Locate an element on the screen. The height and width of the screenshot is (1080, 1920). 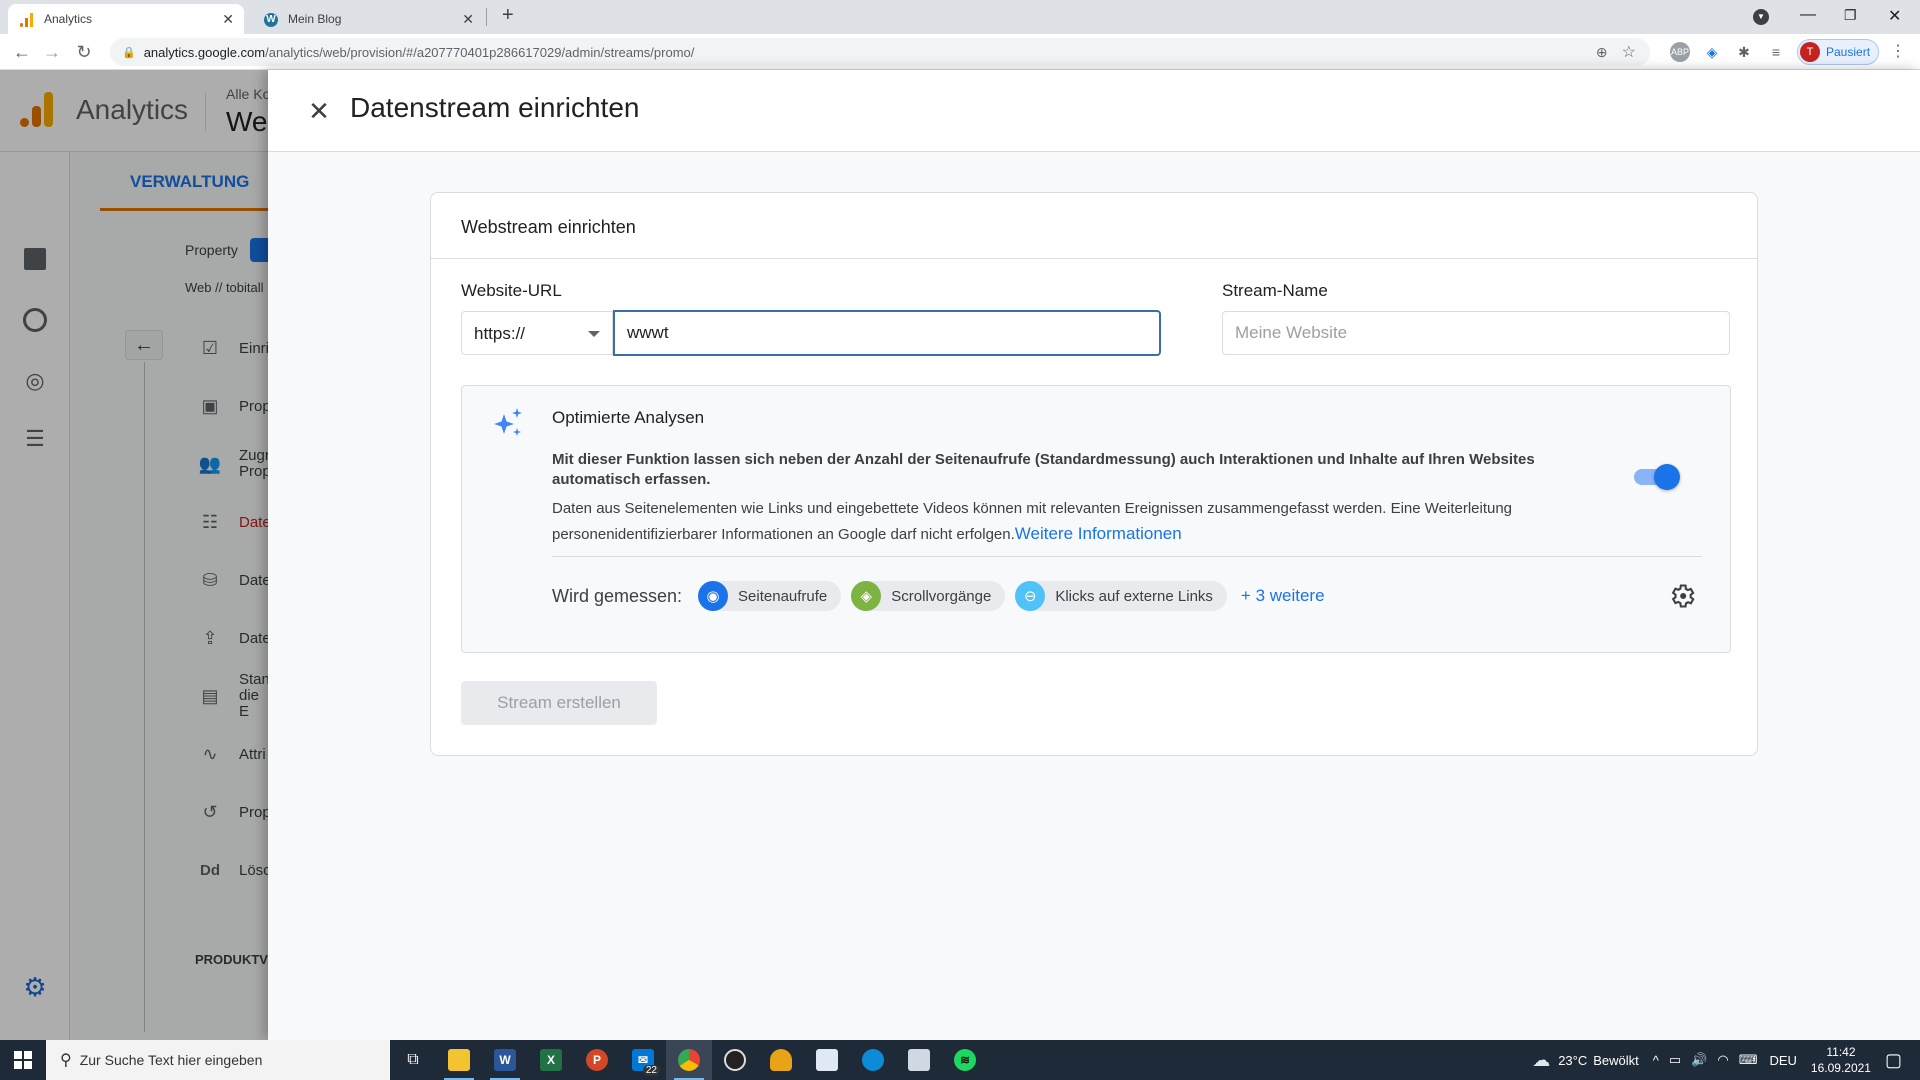
app-icon is located at coordinates (781, 1060).